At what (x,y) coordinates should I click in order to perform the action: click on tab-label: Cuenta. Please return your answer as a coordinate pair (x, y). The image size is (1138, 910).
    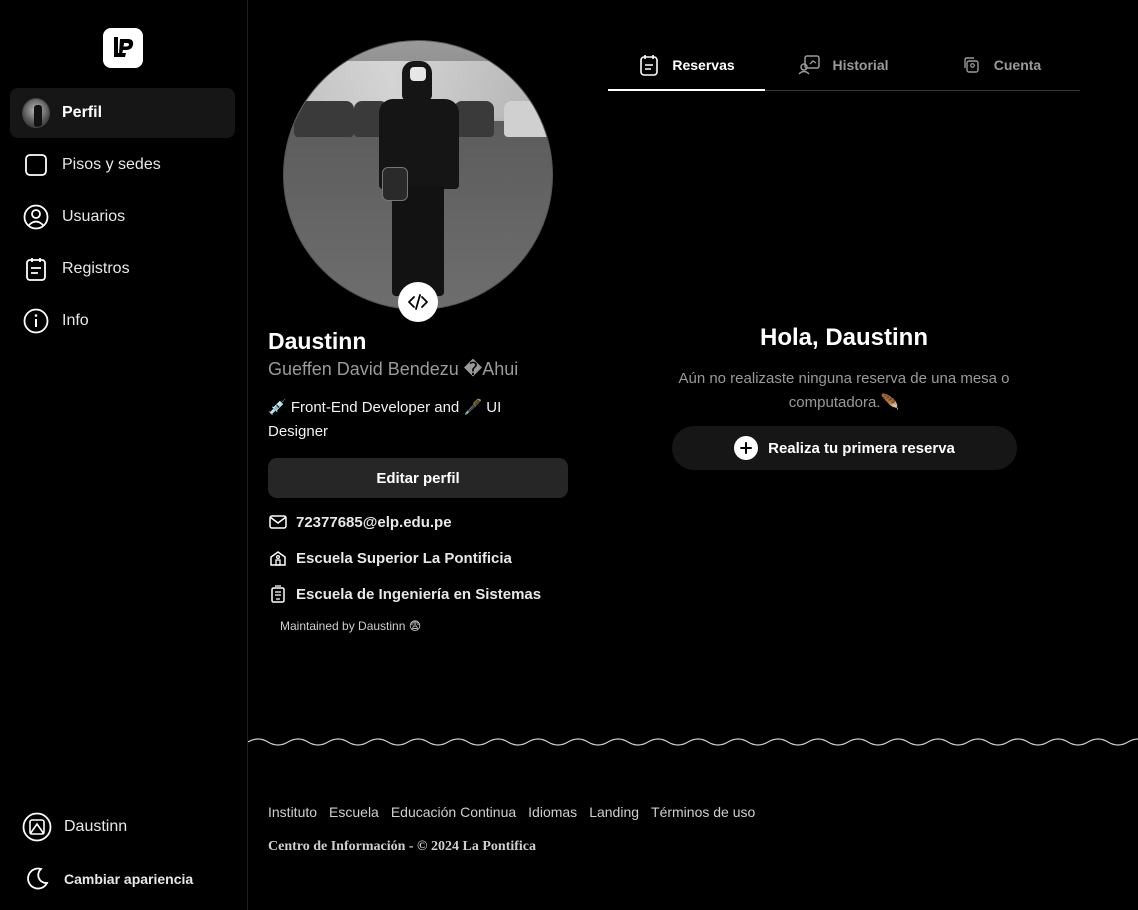
    Looking at the image, I should click on (1017, 65).